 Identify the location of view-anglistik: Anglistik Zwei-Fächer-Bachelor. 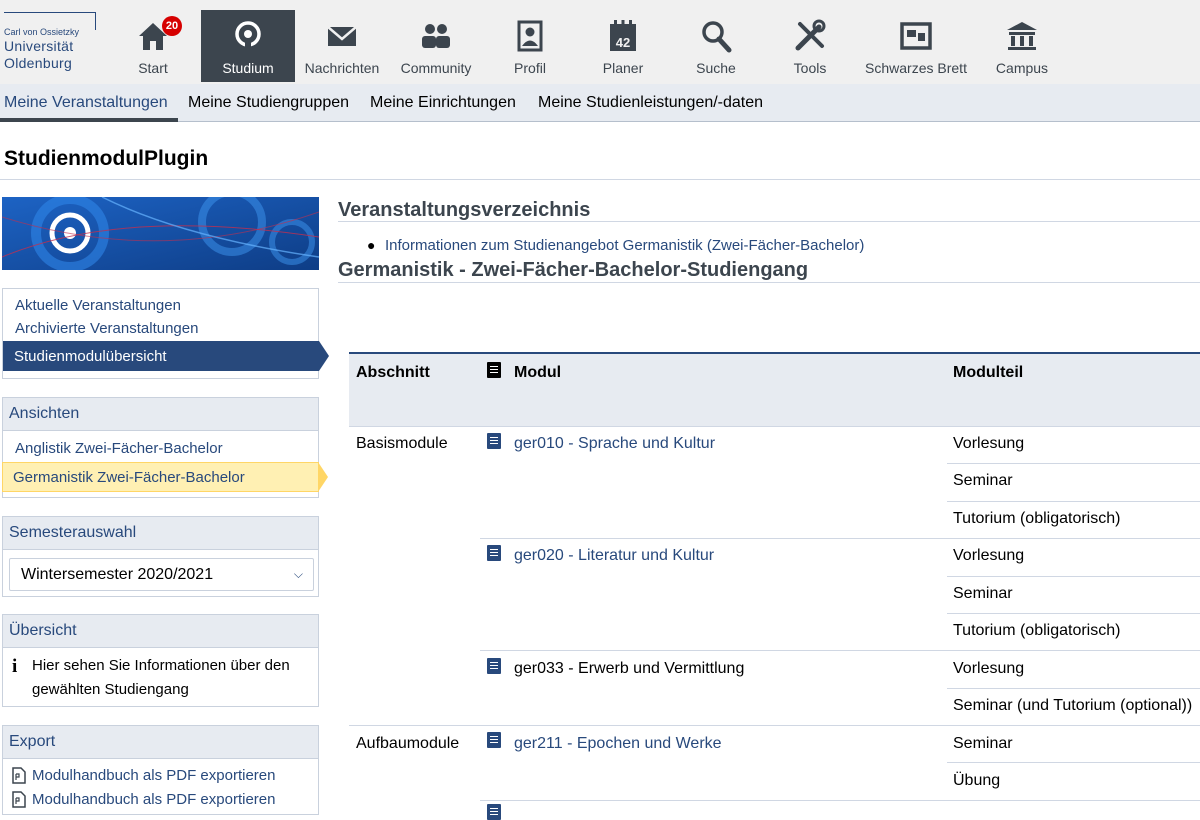
(119, 448).